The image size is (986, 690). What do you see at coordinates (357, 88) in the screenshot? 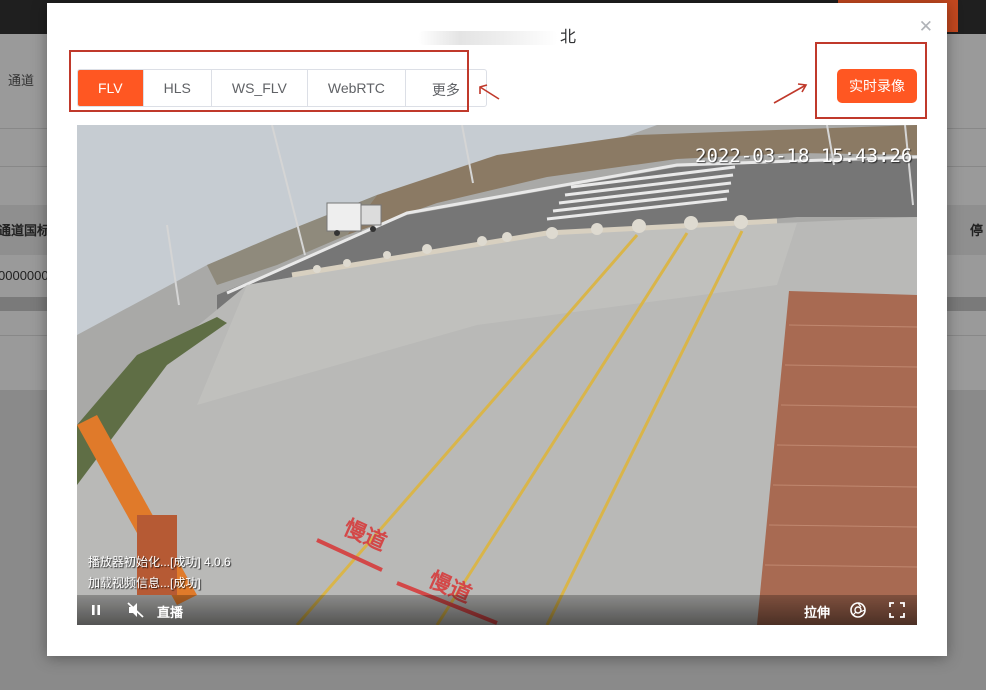
I see `tab-webrtc: WebRTC` at bounding box center [357, 88].